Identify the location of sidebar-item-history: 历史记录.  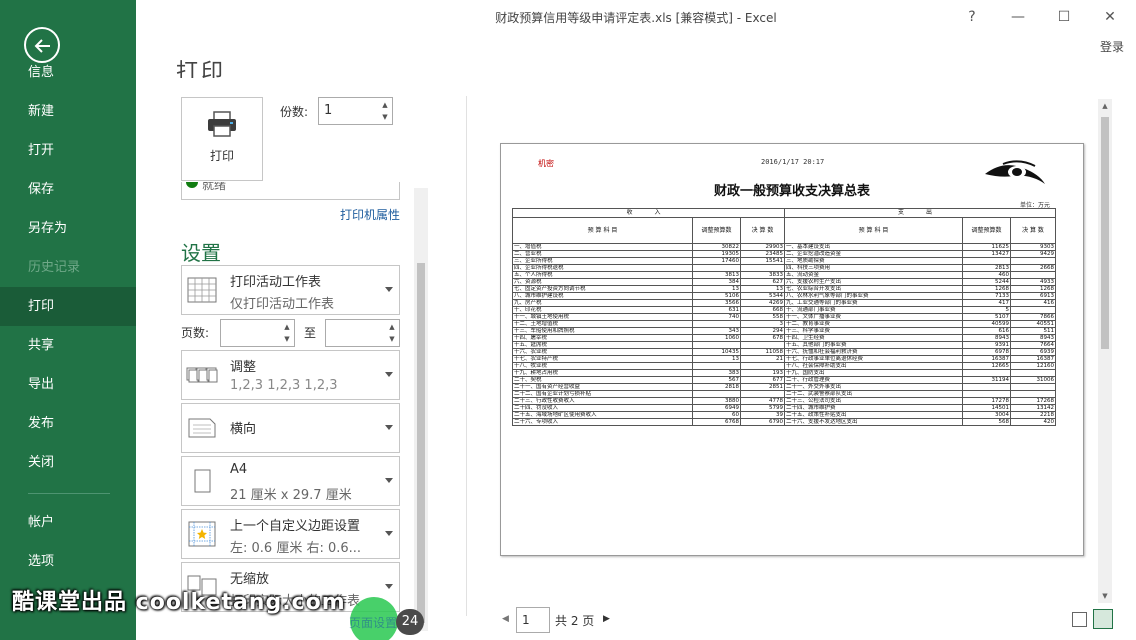
(54, 267).